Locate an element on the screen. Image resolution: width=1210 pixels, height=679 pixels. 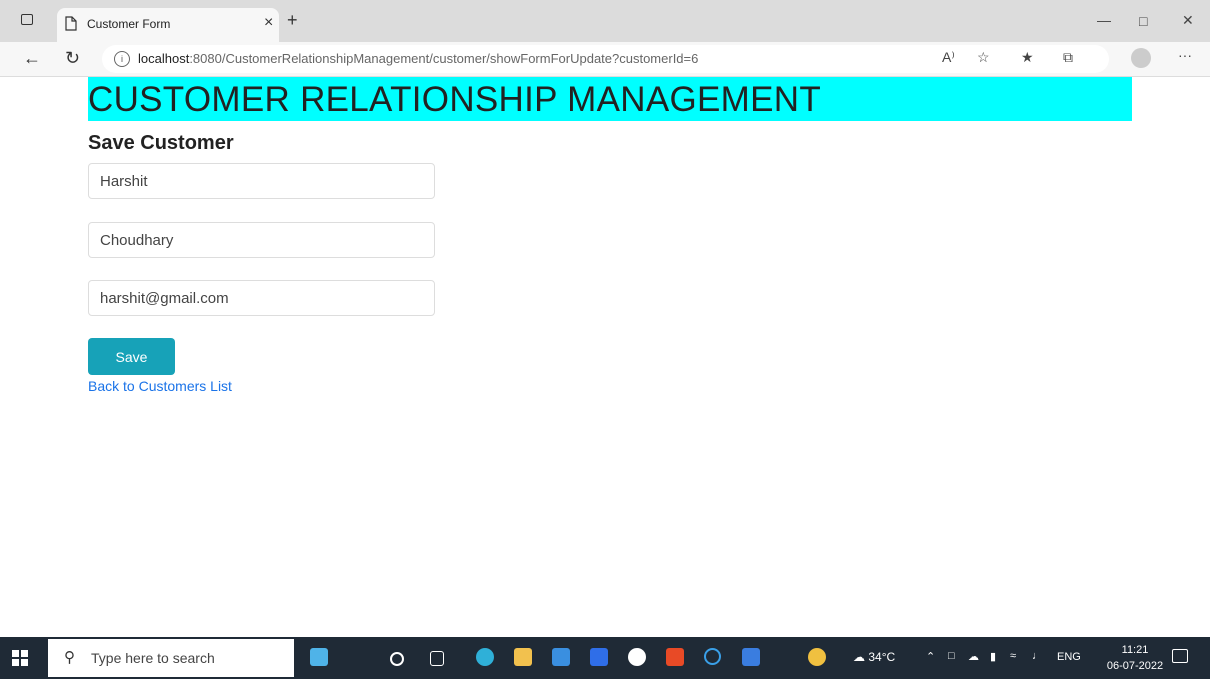
last-name-field is located at coordinates (261, 240).